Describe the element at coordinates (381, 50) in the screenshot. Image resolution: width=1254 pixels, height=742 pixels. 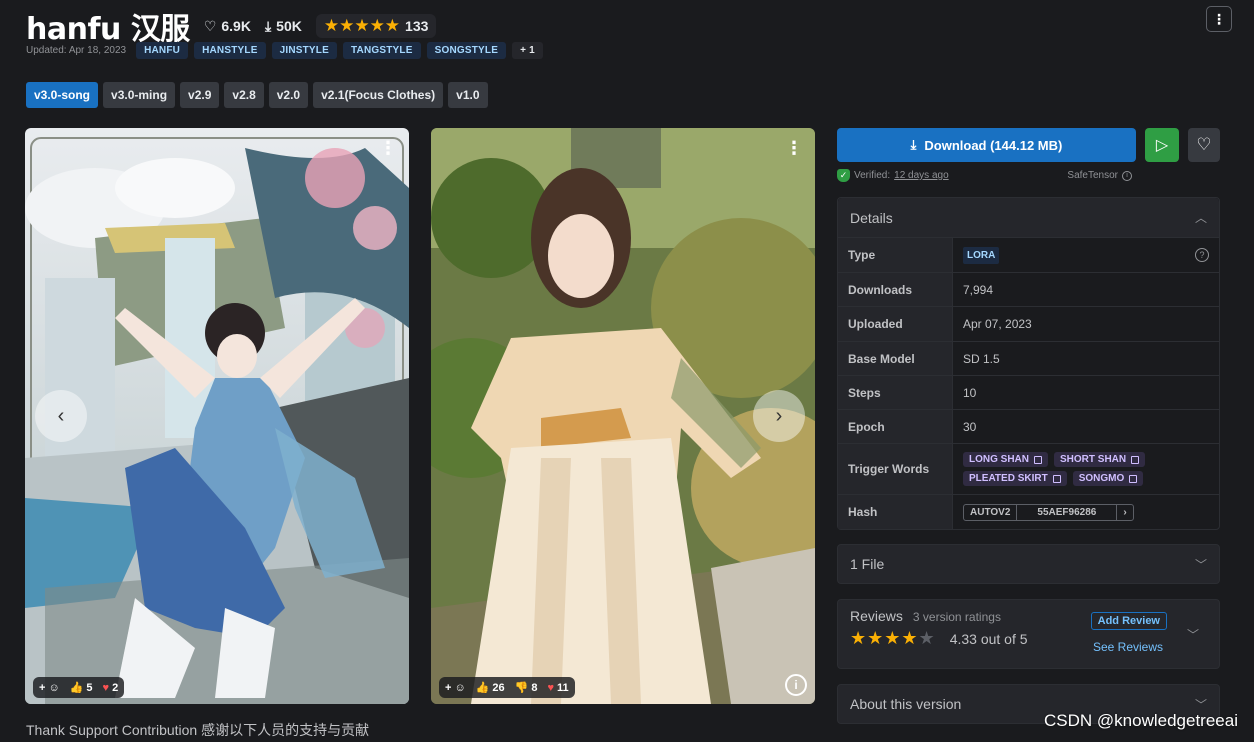
I see `tag-tangstyle: TANGSTYLE` at that location.